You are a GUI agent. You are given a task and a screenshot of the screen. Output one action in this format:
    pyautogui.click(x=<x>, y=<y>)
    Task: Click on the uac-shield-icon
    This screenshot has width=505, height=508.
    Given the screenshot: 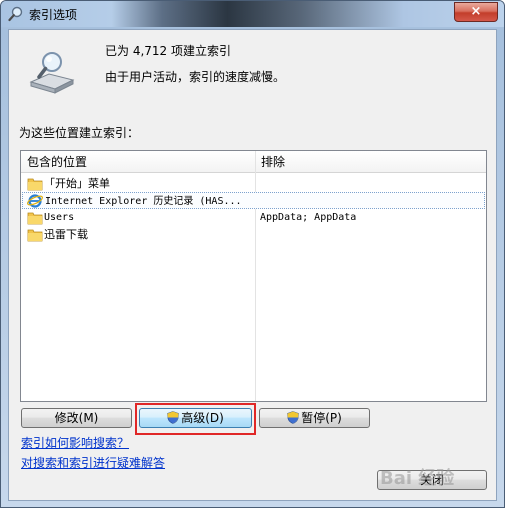 What is the action you would take?
    pyautogui.click(x=293, y=417)
    